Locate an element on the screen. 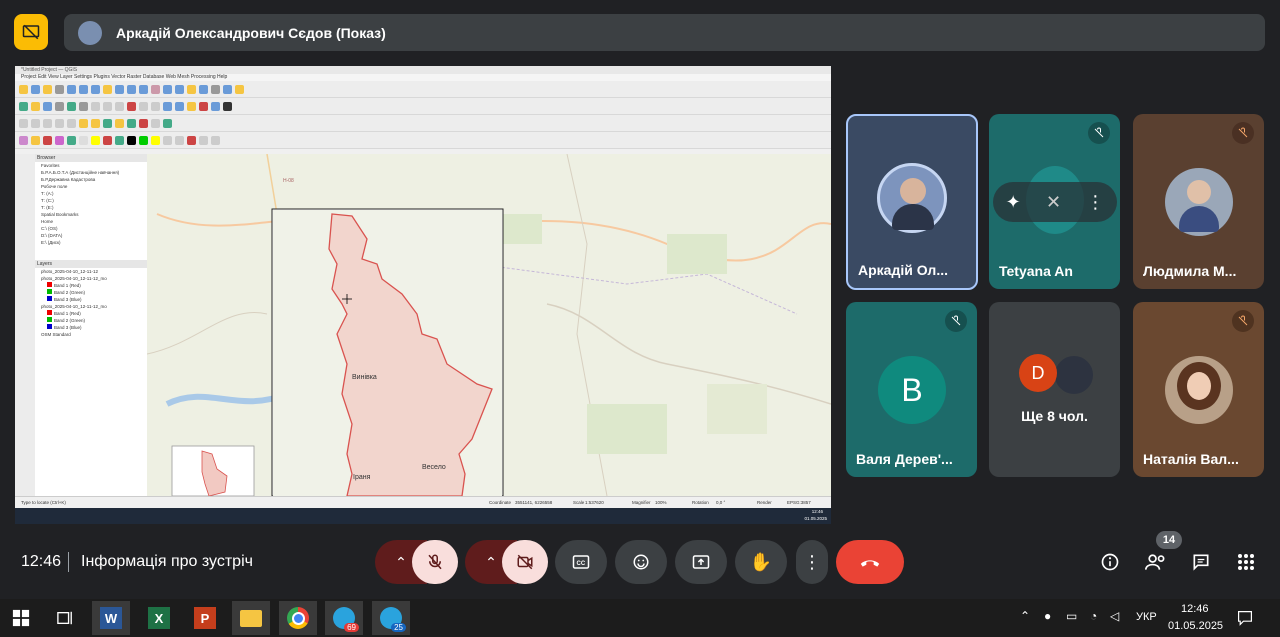  stop-present-icon is located at coordinates (31, 32).